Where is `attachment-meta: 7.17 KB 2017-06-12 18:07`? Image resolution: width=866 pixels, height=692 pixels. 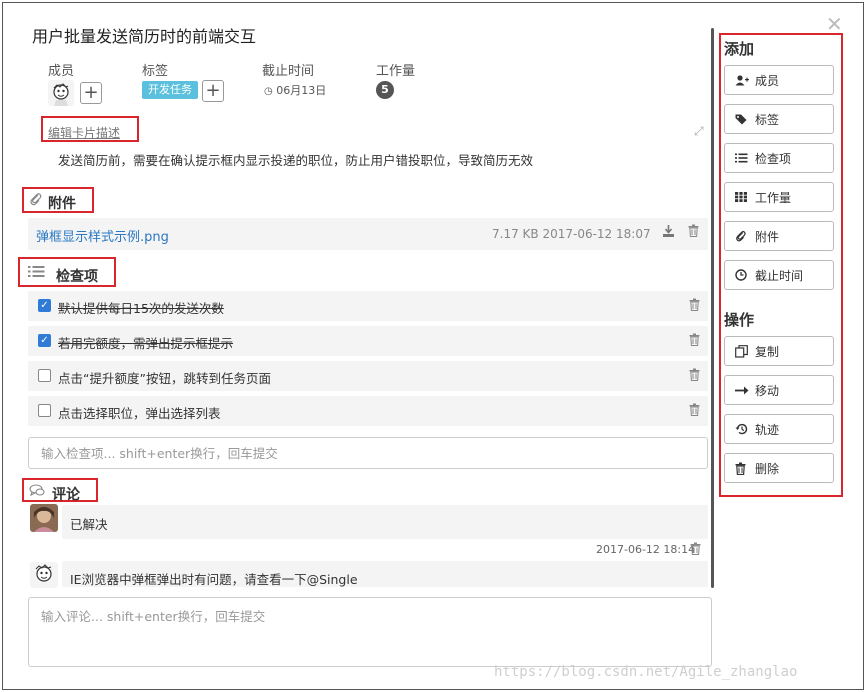 attachment-meta: 7.17 KB 2017-06-12 18:07 is located at coordinates (571, 234).